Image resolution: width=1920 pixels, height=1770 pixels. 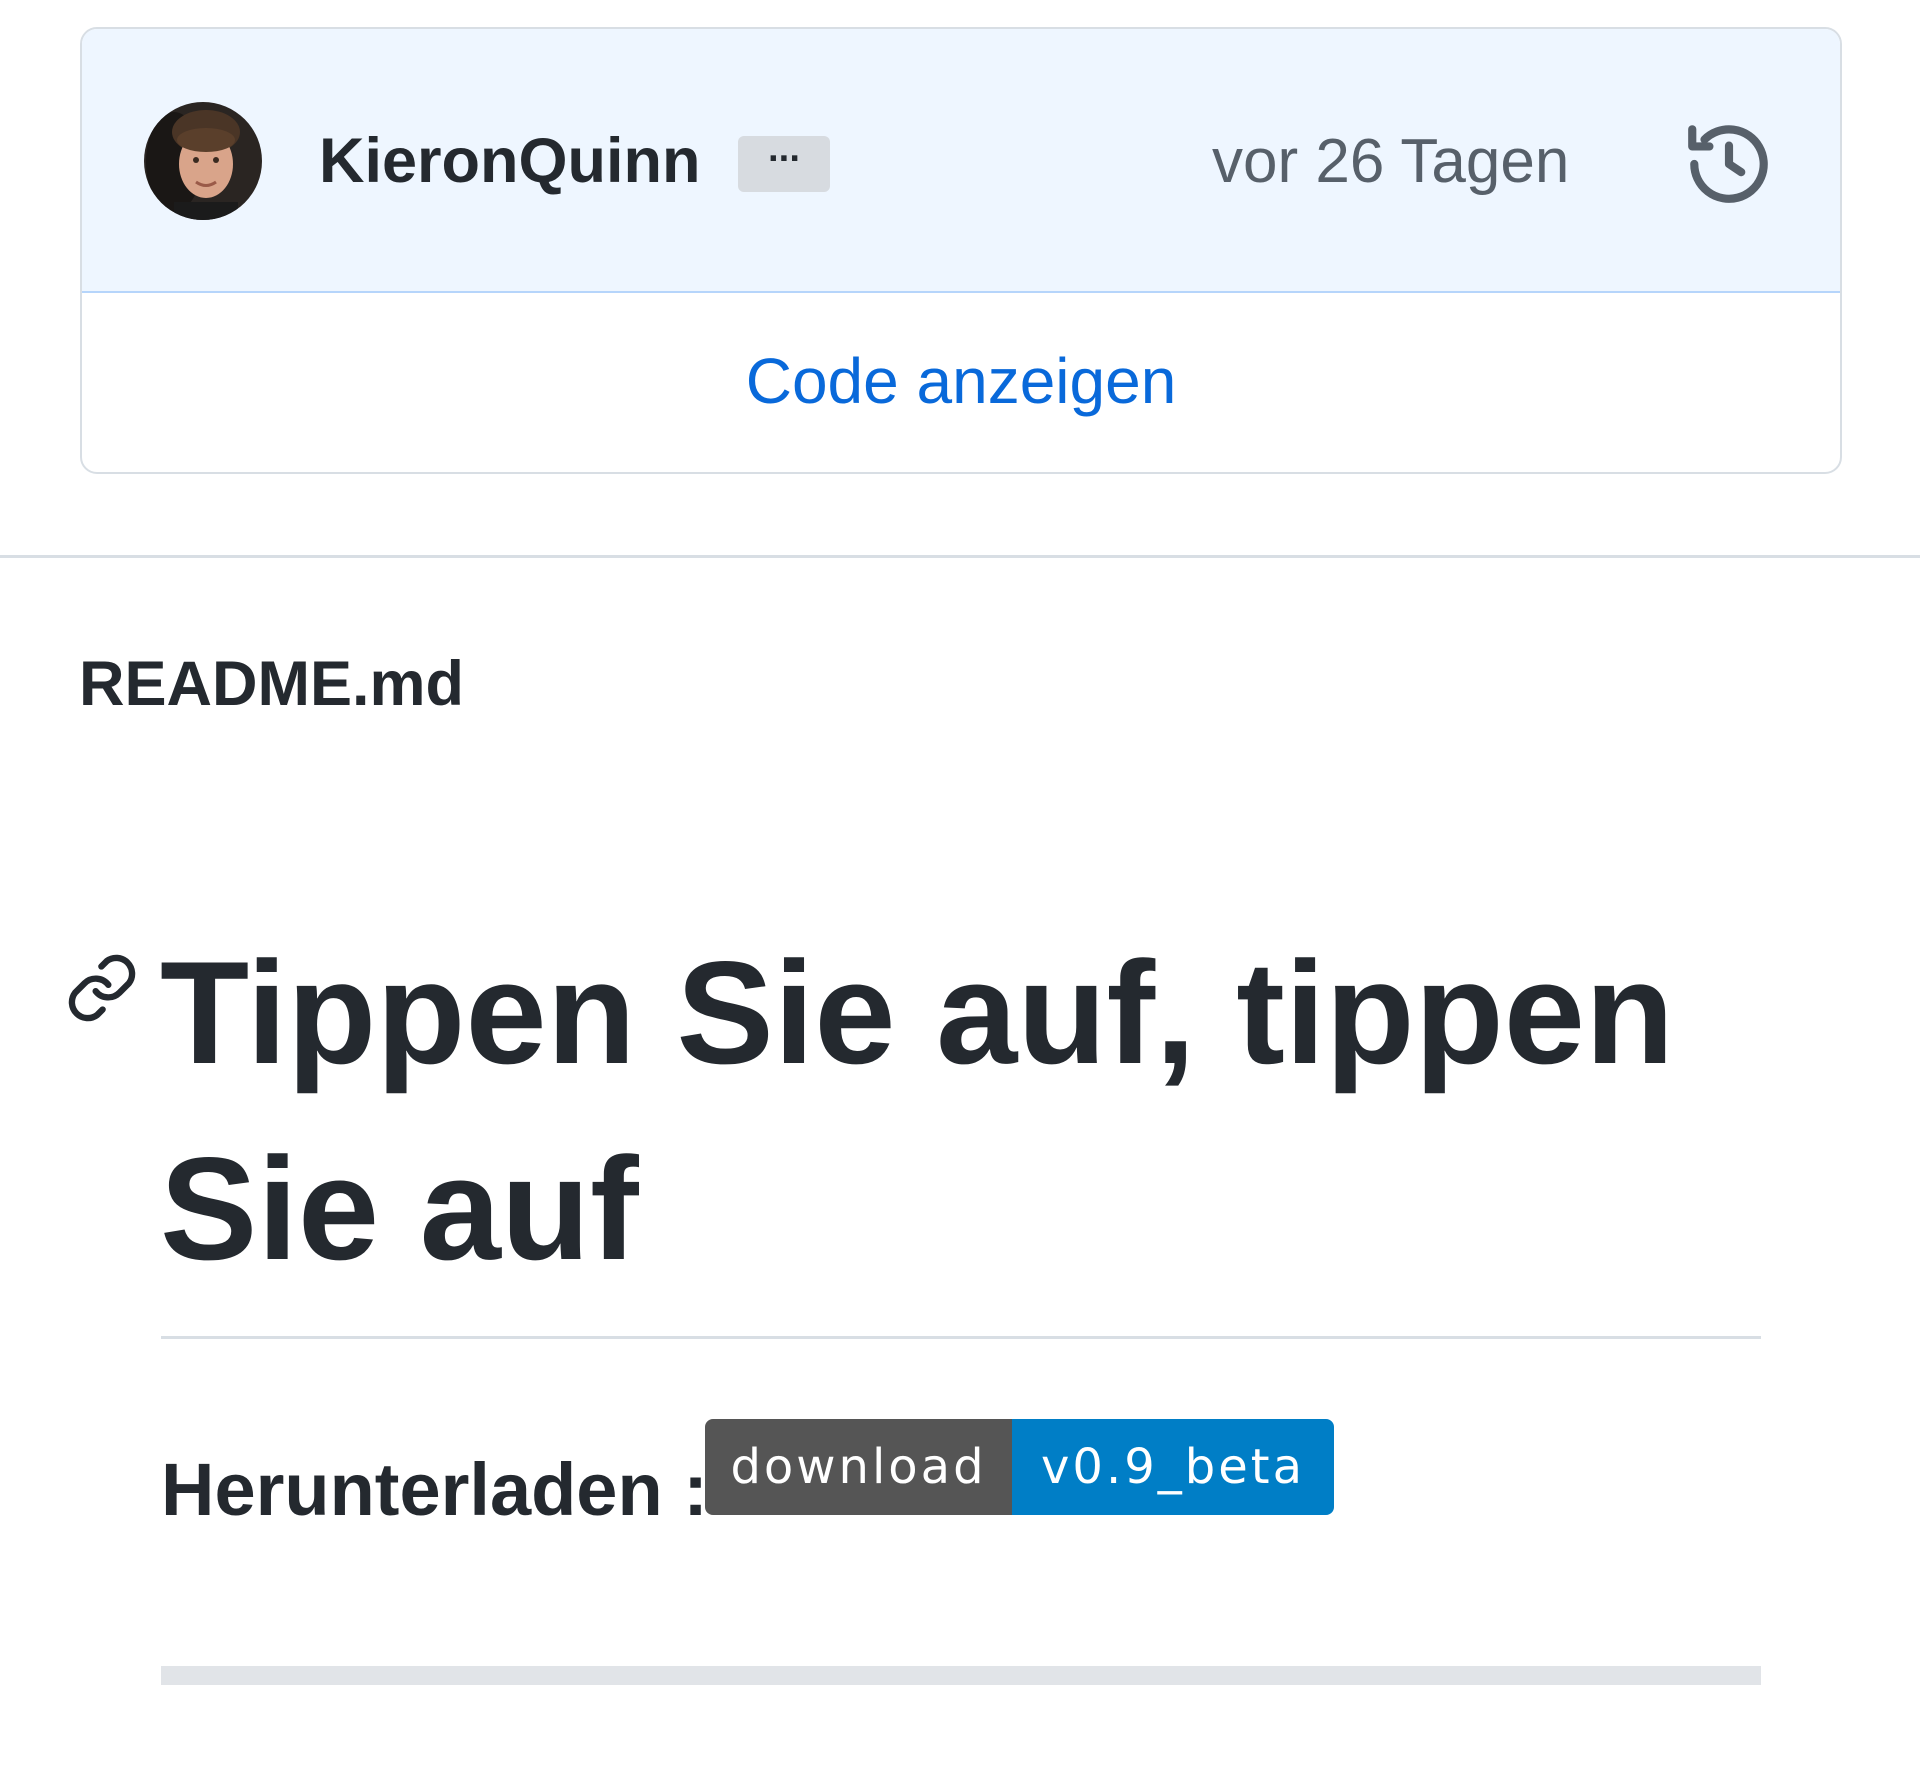 I want to click on badge-value: v0.9_beta, so click(x=1173, y=1467).